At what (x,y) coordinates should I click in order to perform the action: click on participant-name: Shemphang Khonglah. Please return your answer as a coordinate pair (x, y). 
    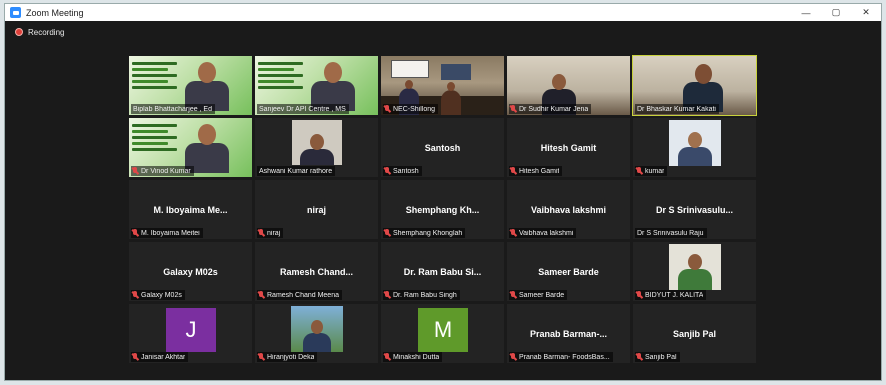
    Looking at the image, I should click on (428, 233).